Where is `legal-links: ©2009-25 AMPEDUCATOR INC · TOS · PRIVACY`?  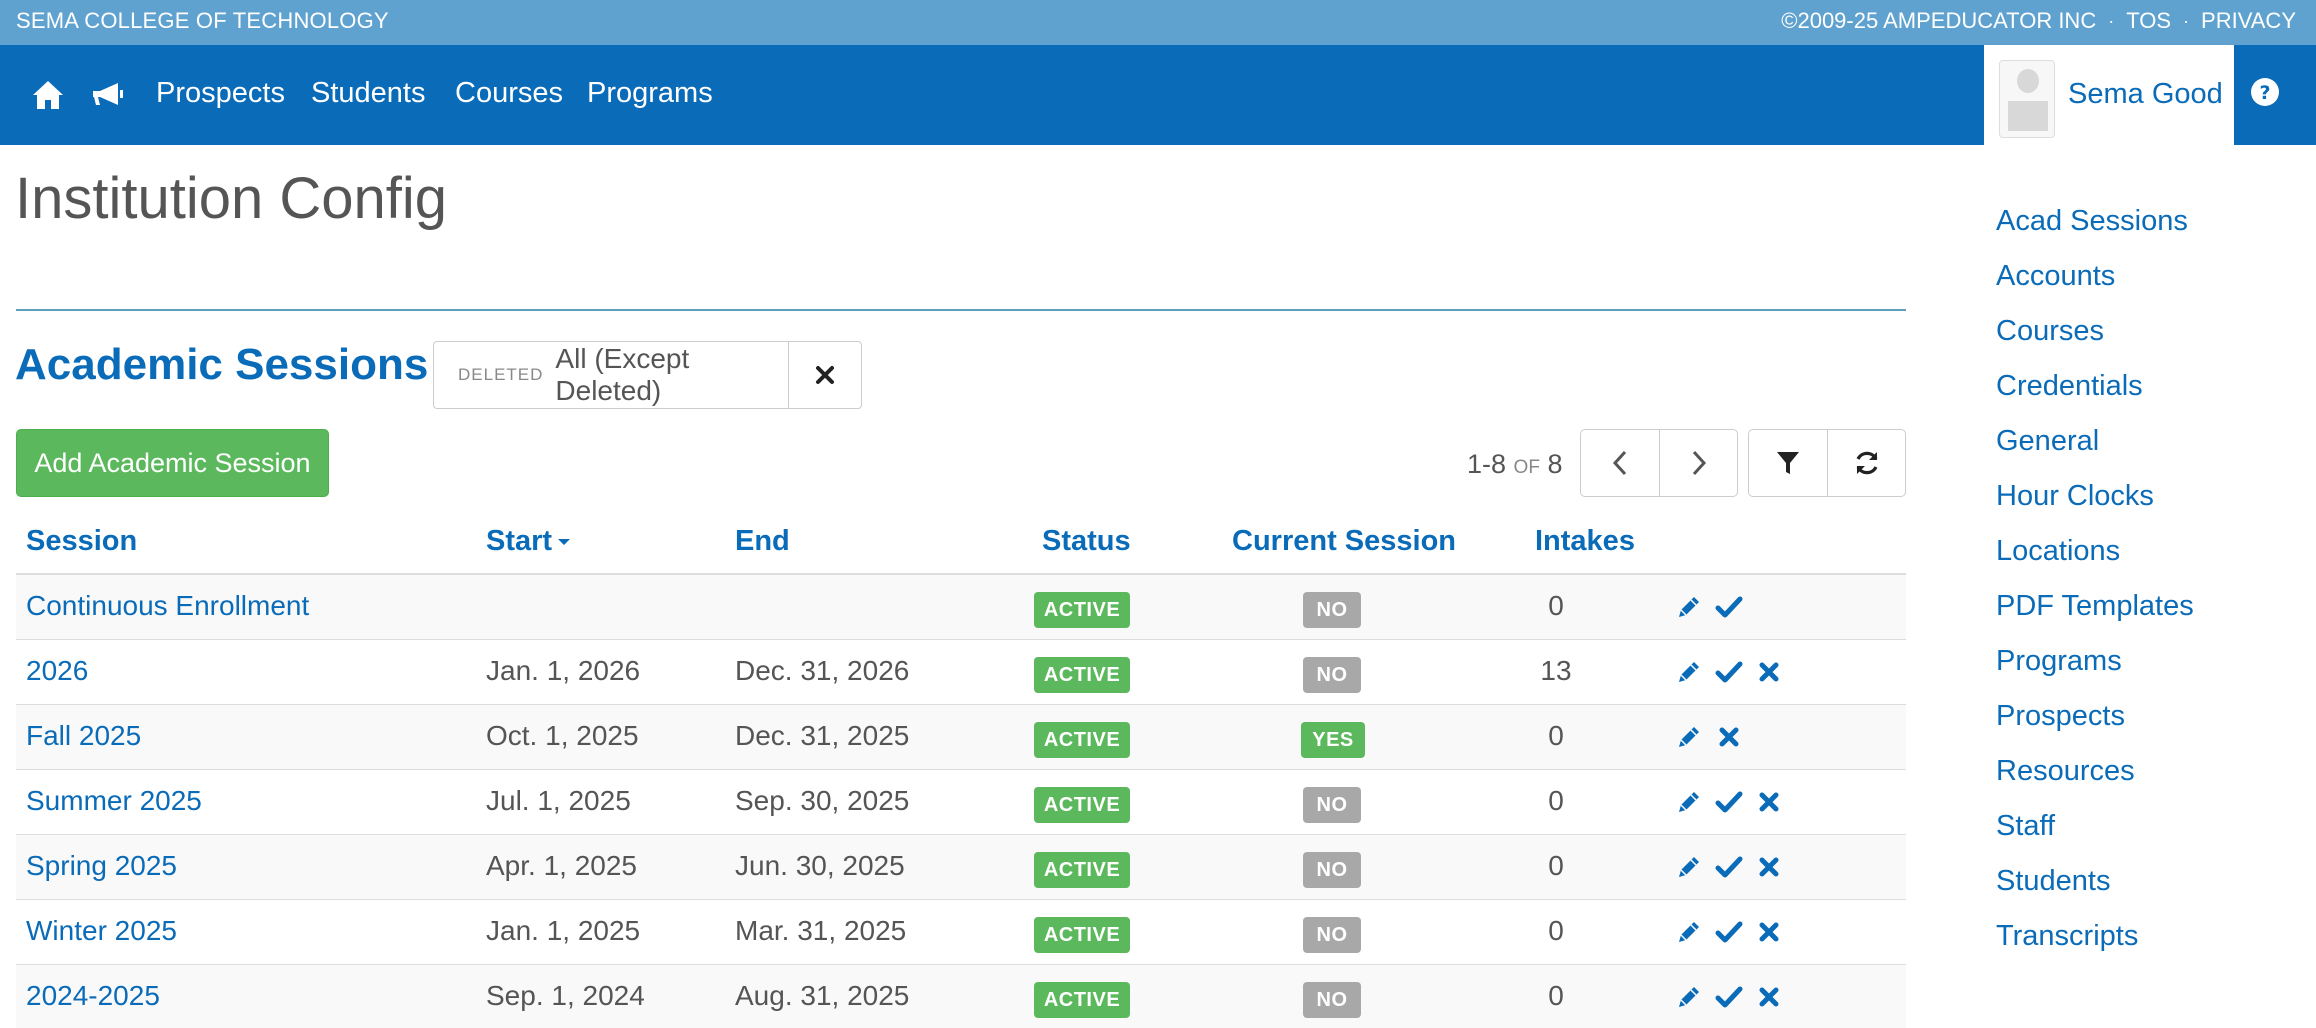
legal-links: ©2009-25 AMPEDUCATOR INC · TOS · PRIVACY is located at coordinates (2038, 21).